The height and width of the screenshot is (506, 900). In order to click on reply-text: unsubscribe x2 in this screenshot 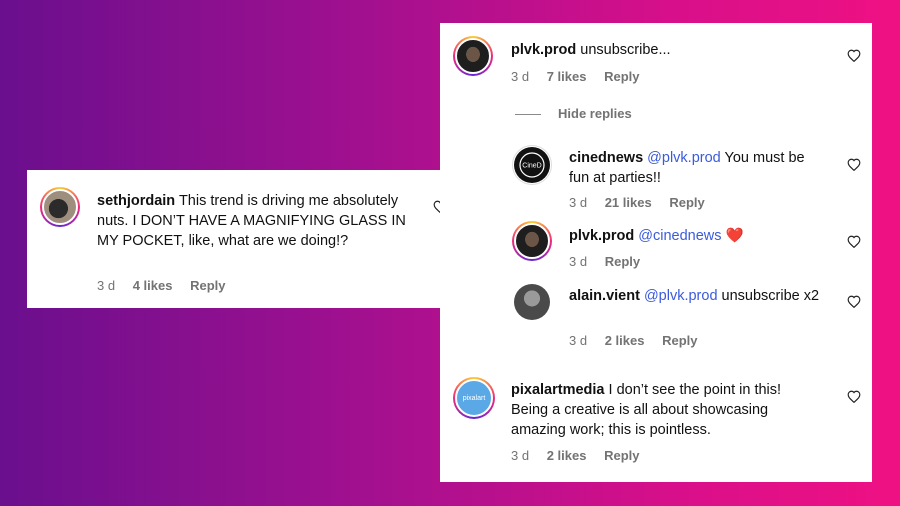, I will do `click(770, 296)`.